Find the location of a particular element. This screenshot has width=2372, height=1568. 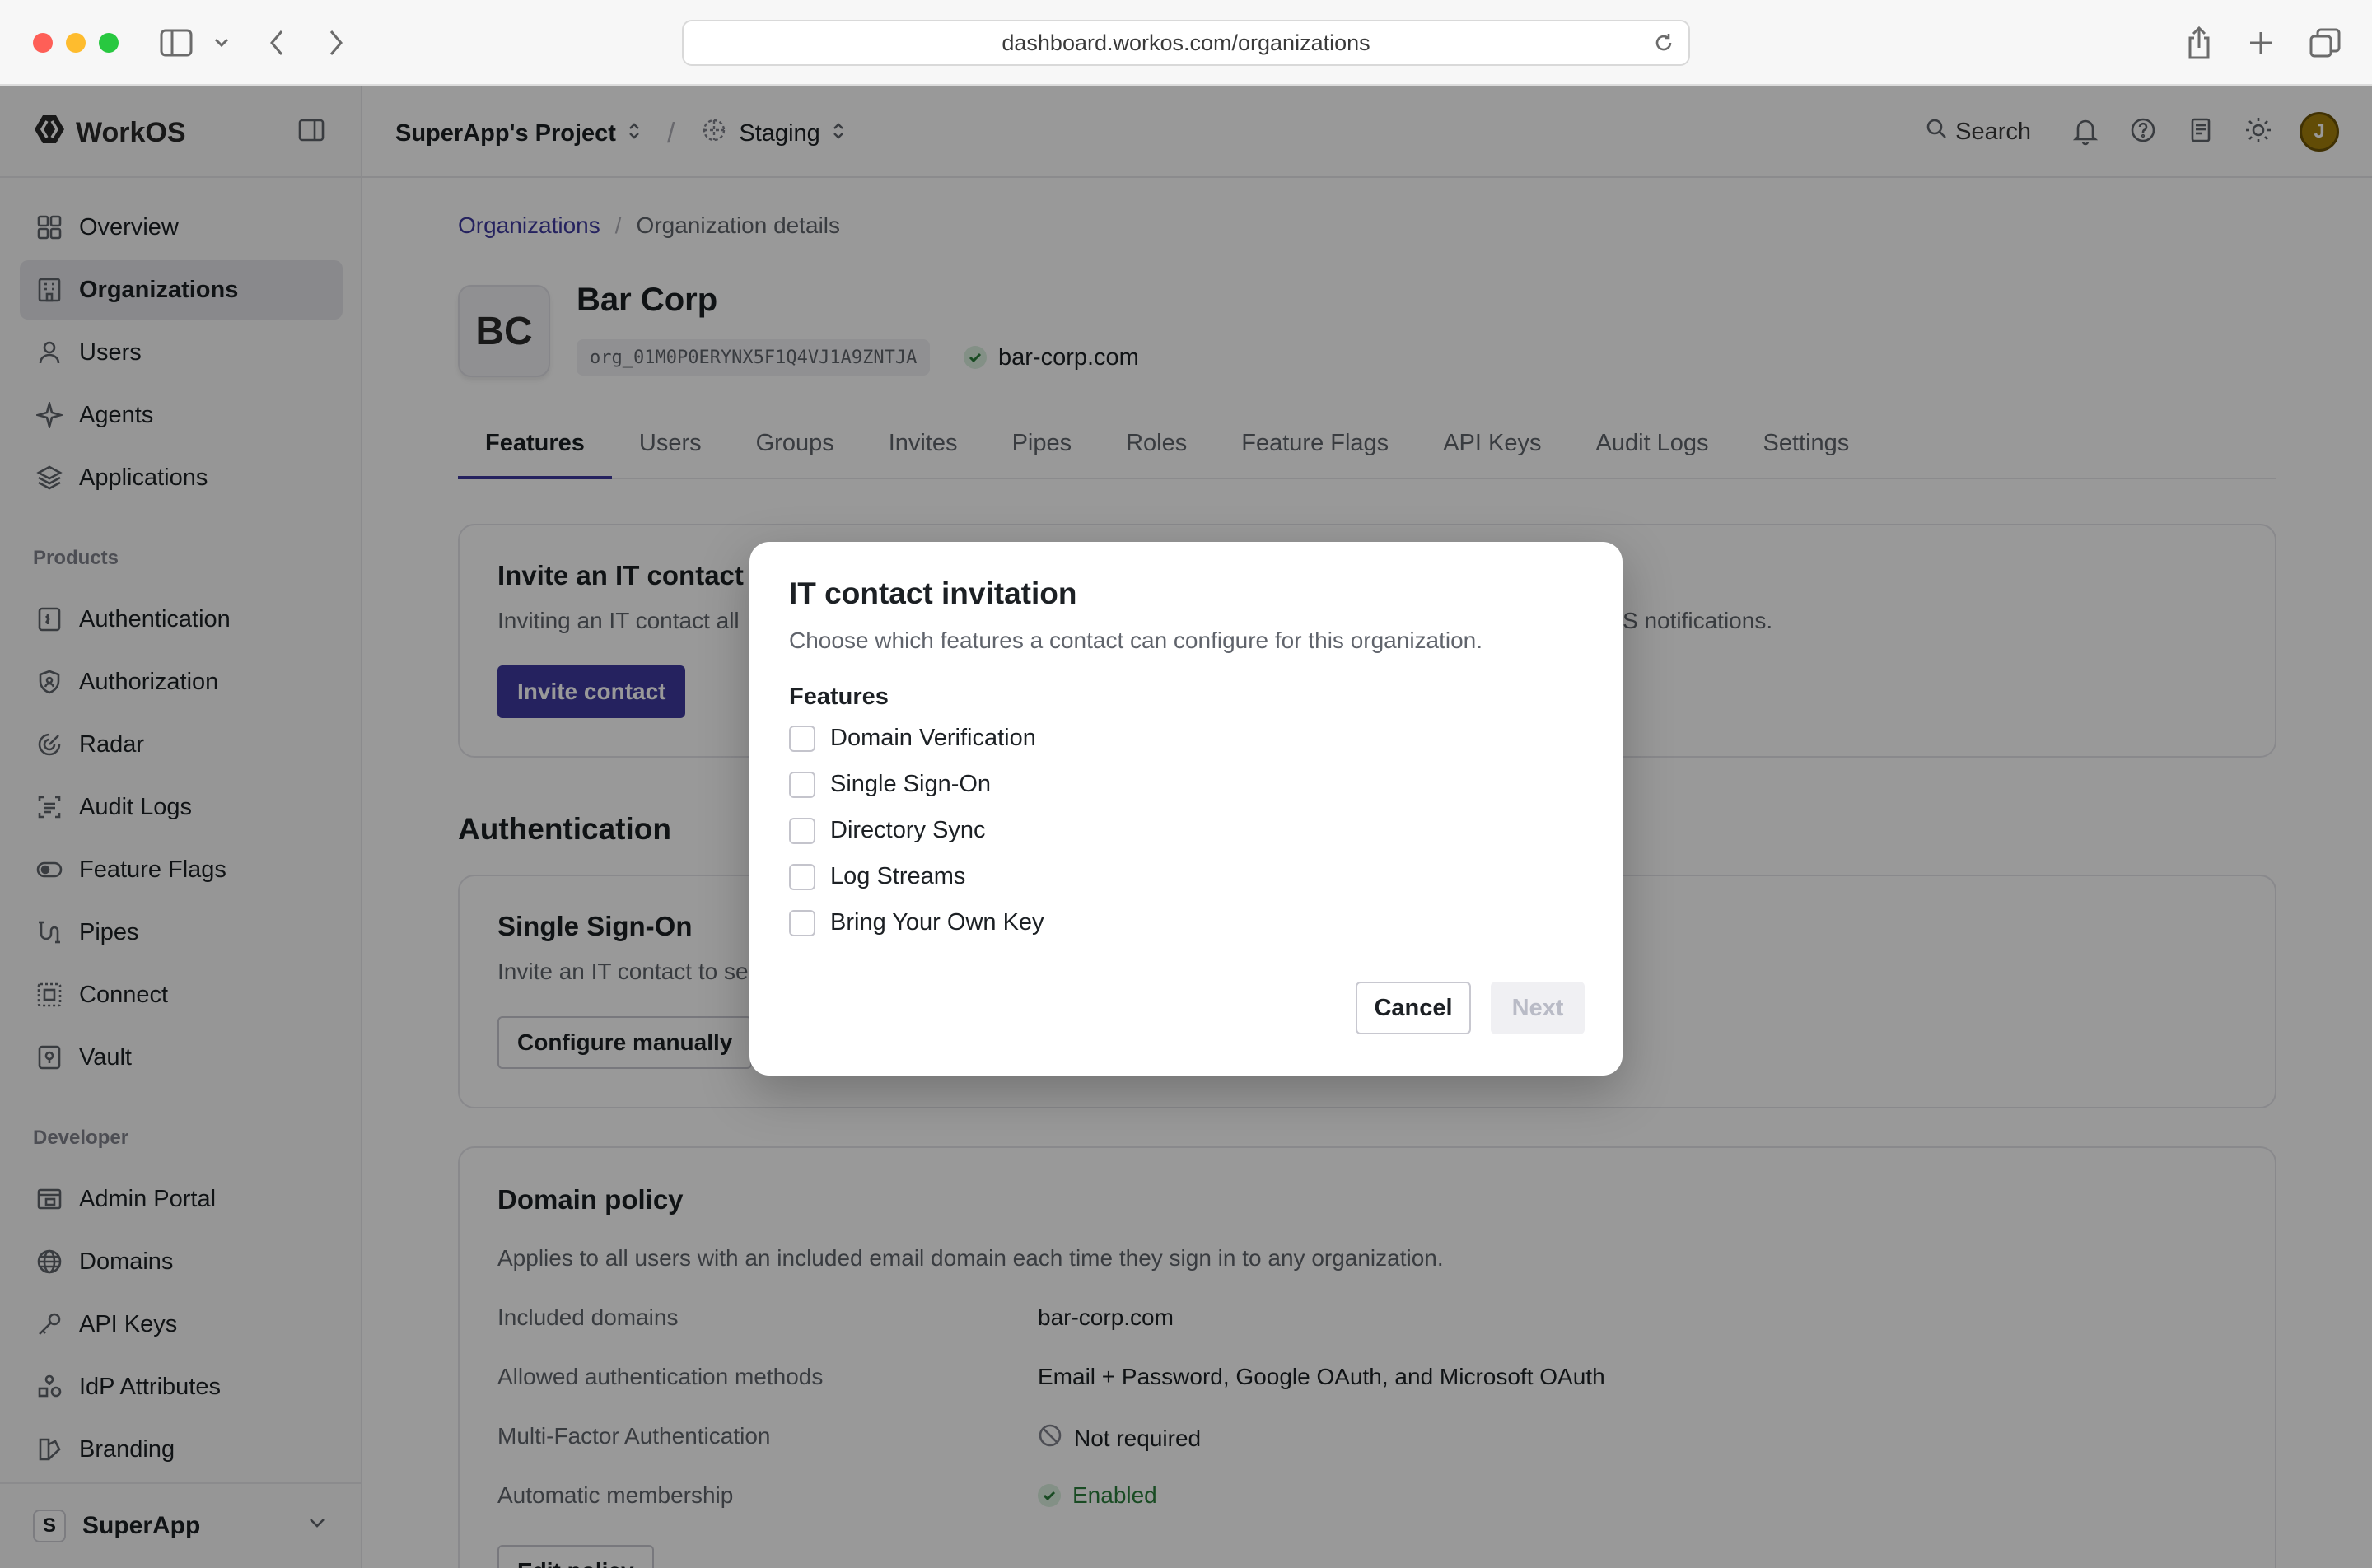

minimize-window-button is located at coordinates (76, 43).